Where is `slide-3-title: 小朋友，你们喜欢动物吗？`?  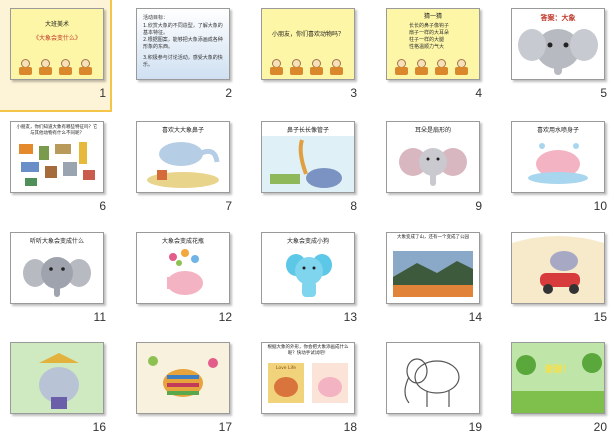 slide-3-title: 小朋友，你们喜欢动物吗？ is located at coordinates (307, 34).